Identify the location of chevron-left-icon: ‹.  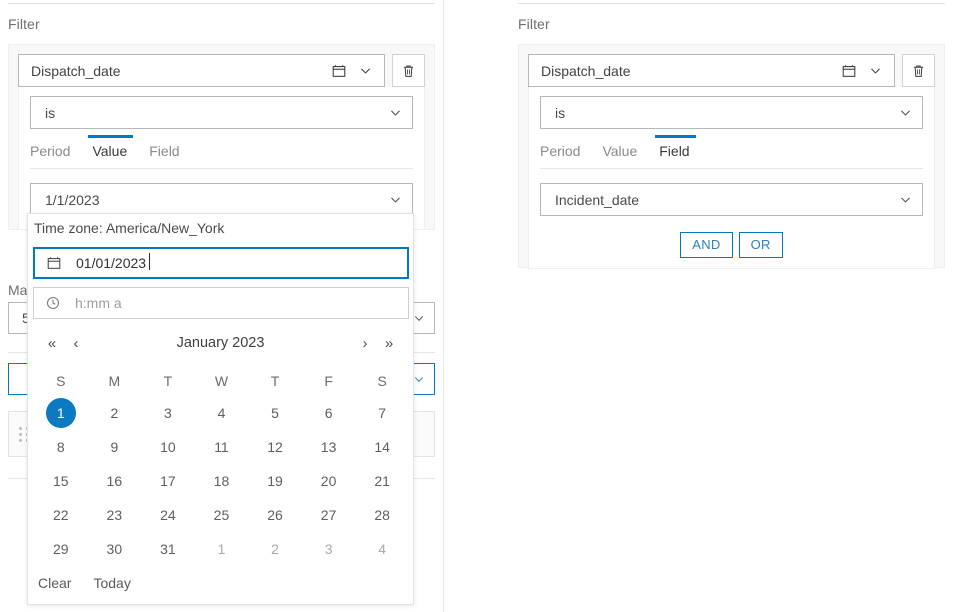
(76, 343).